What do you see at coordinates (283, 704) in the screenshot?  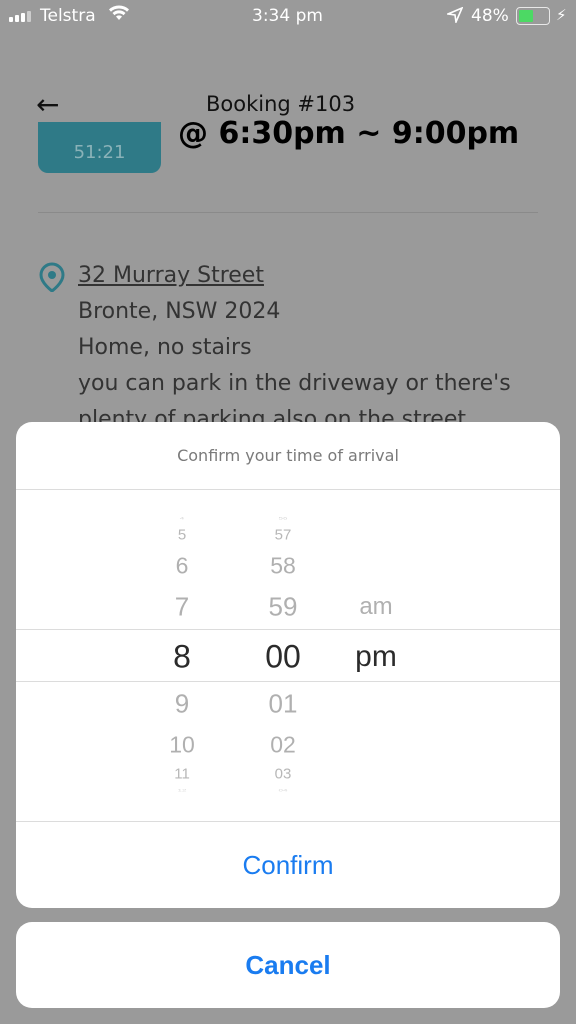 I see `minute-option: 01` at bounding box center [283, 704].